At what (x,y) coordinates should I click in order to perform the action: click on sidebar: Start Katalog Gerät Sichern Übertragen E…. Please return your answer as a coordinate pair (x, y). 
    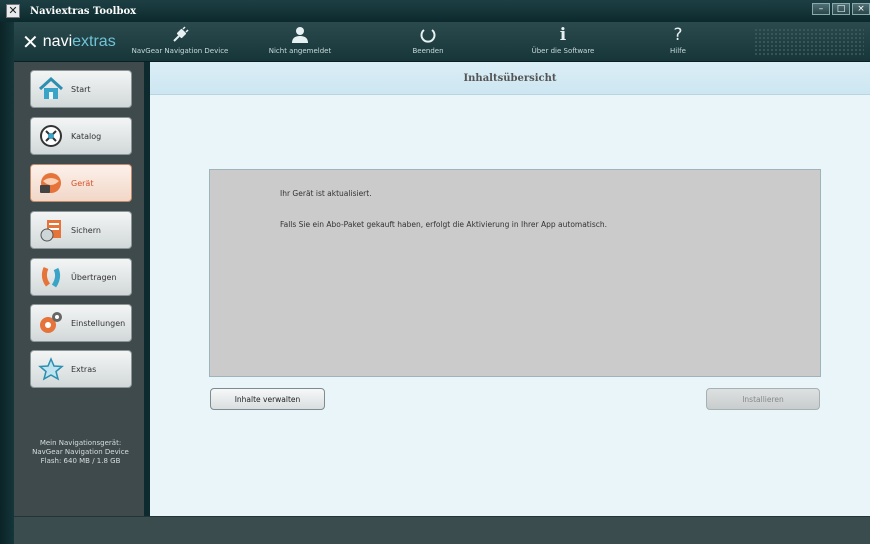
    Looking at the image, I should click on (80, 289).